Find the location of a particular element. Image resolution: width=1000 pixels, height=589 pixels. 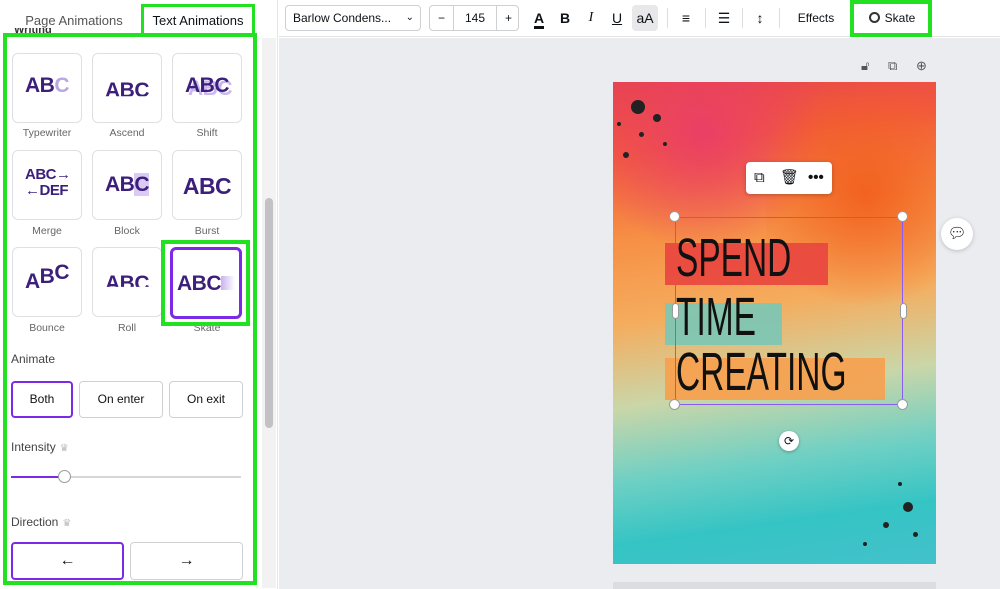

italic-button: I is located at coordinates (591, 18).